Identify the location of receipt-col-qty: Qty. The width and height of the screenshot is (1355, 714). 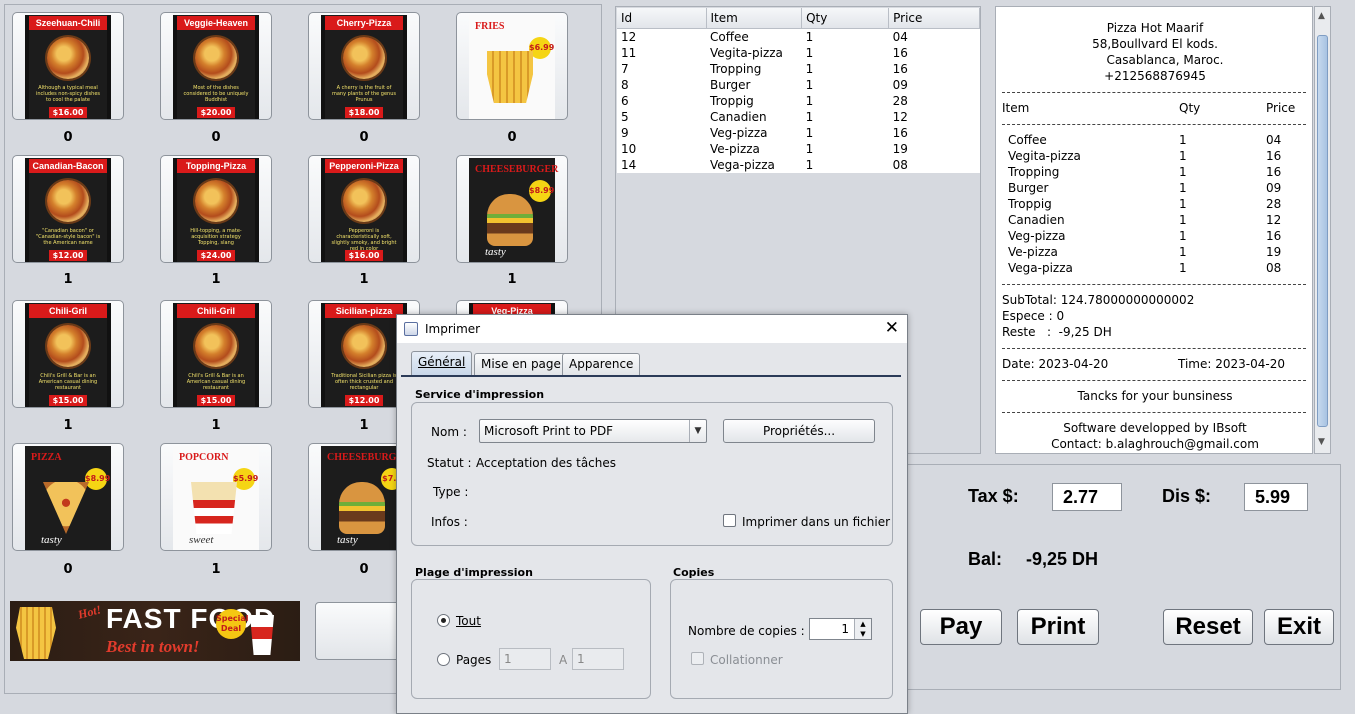
(1190, 108).